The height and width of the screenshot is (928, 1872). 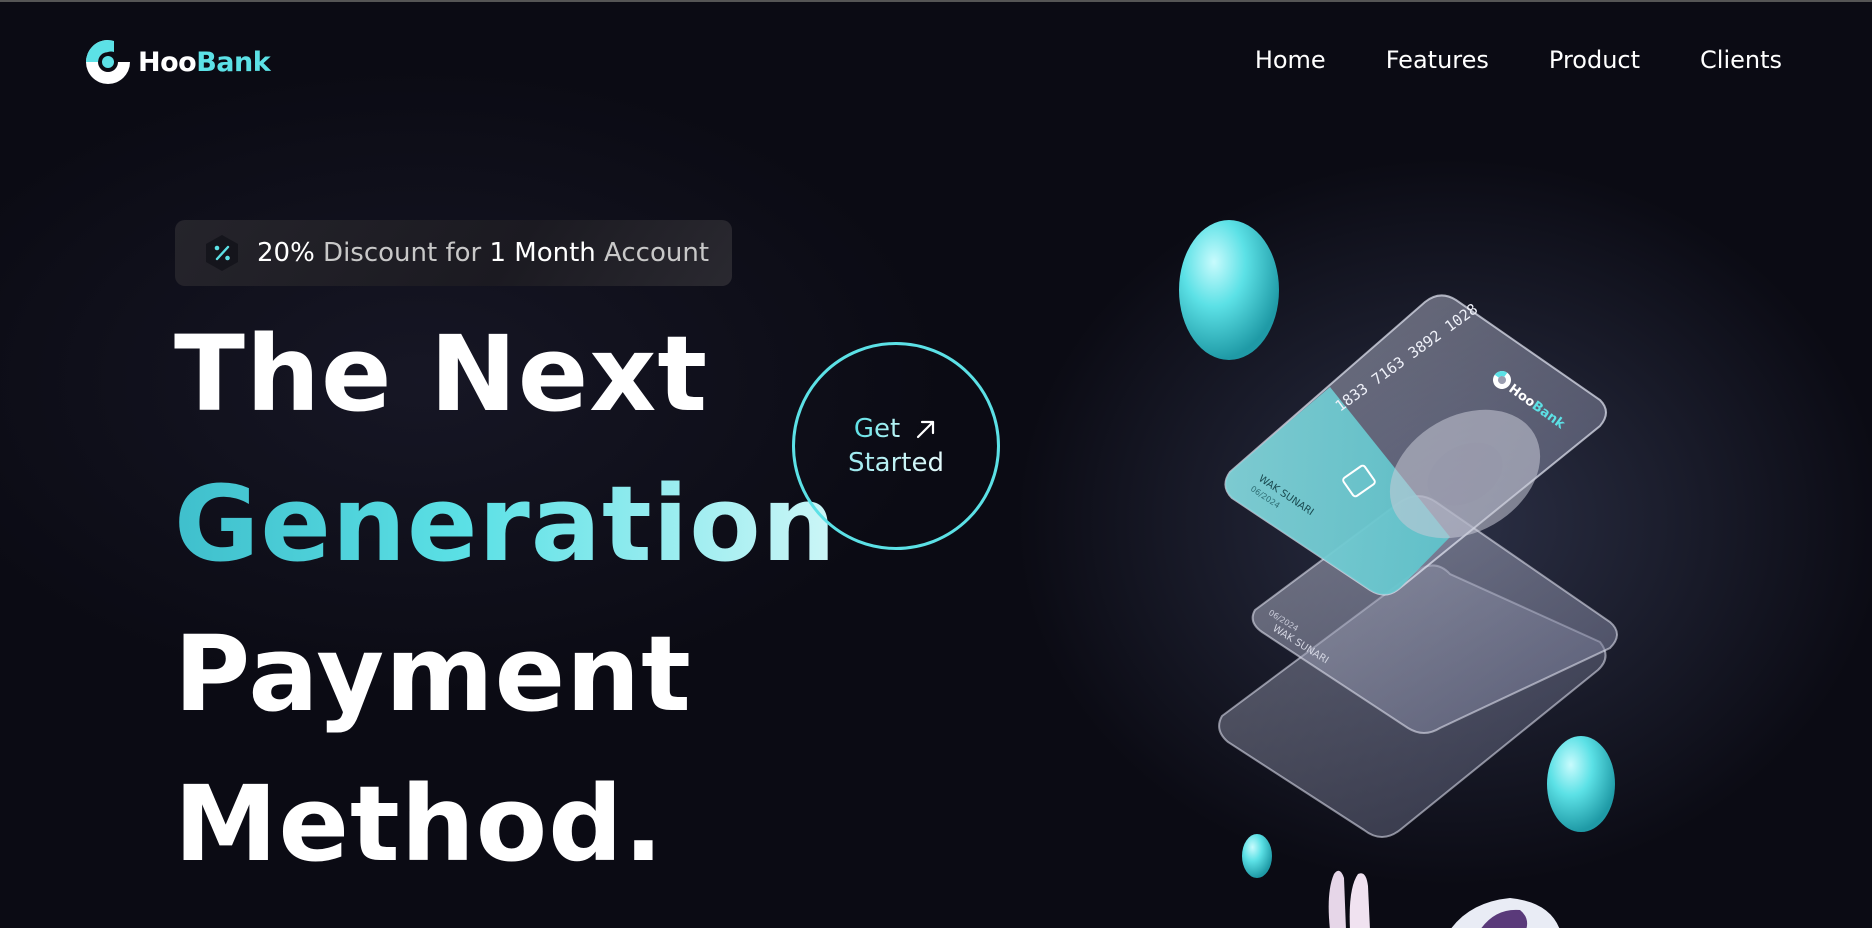 What do you see at coordinates (222, 253) in the screenshot?
I see `discount-icon` at bounding box center [222, 253].